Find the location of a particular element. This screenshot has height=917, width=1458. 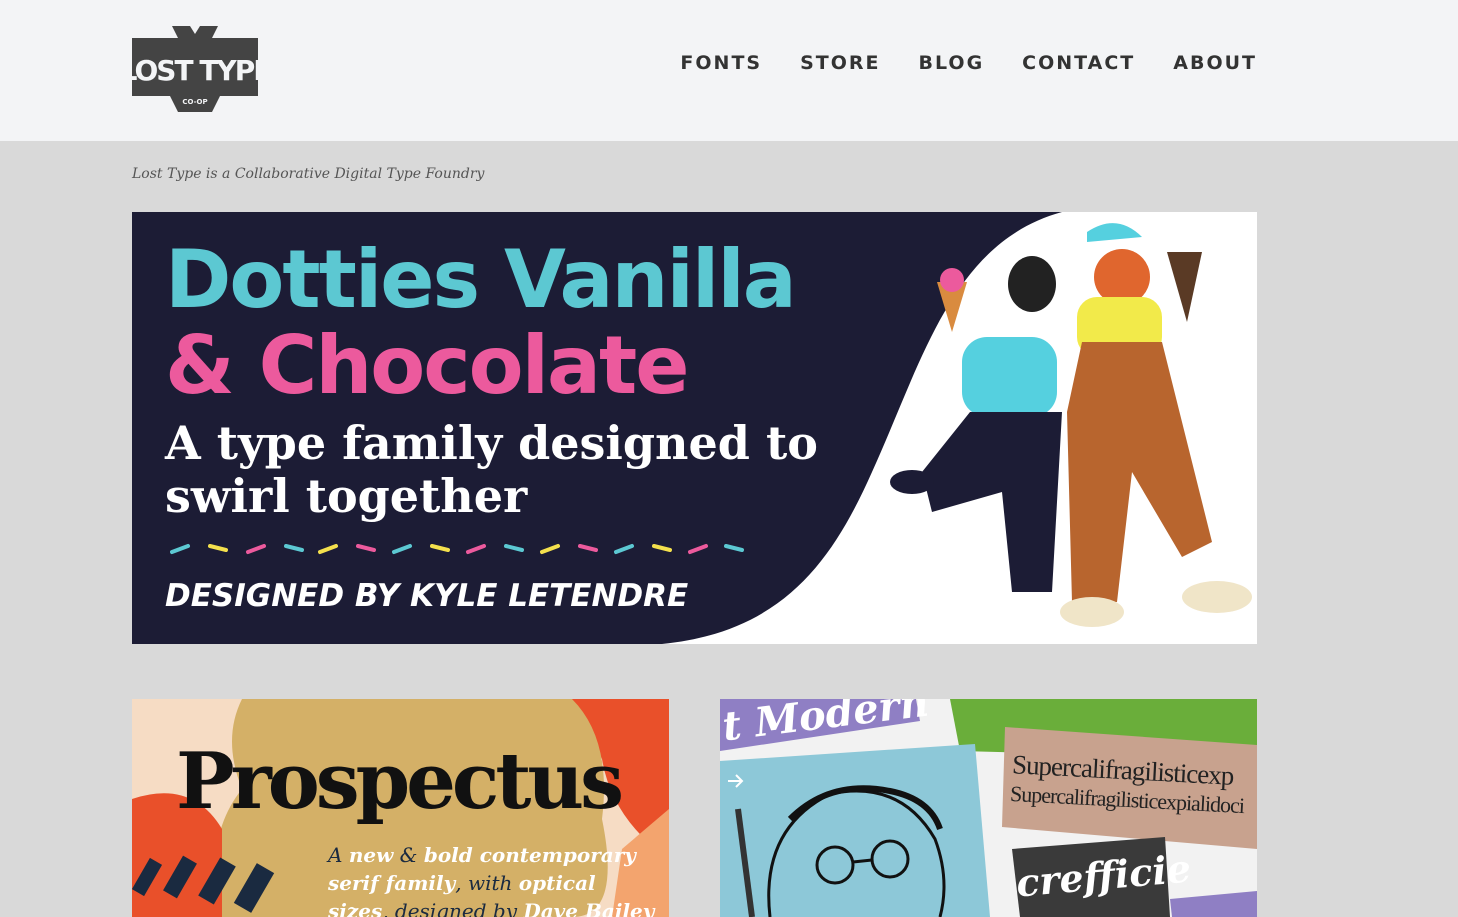

ice-cream-couple-illustration is located at coordinates (1071, 425).